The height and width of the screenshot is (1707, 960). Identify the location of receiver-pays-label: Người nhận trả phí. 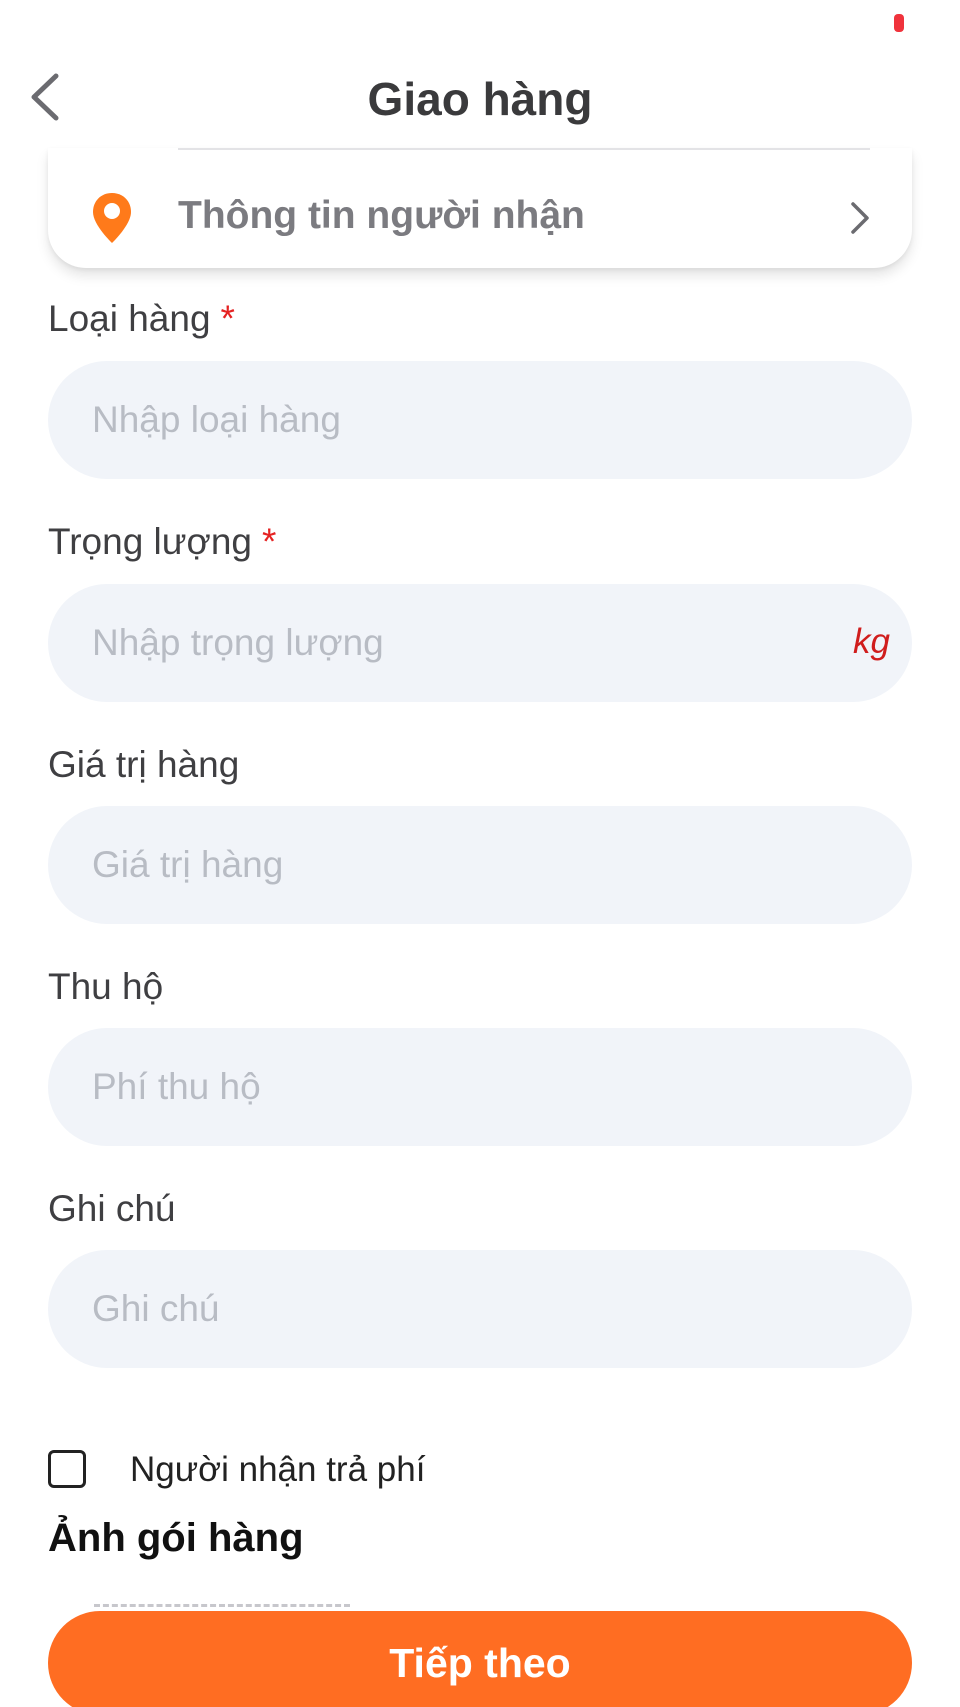
(278, 1469).